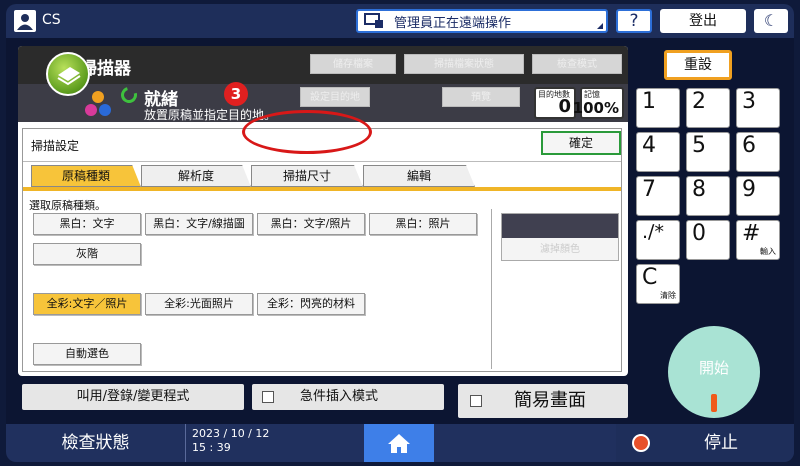 Image resolution: width=800 pixels, height=466 pixels. I want to click on simple-screen-checkbox, so click(476, 401).